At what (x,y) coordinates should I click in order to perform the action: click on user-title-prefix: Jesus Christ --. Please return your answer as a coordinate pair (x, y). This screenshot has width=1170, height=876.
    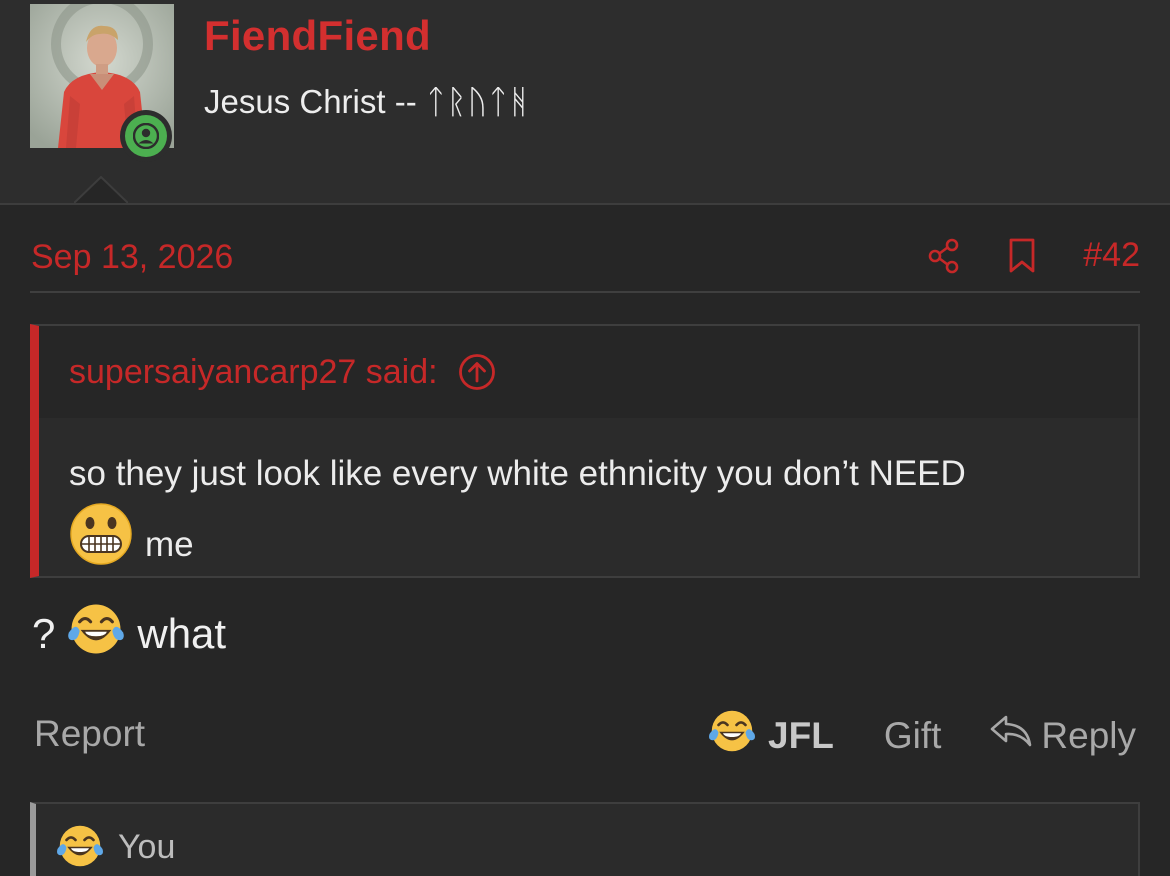
    Looking at the image, I should click on (315, 101).